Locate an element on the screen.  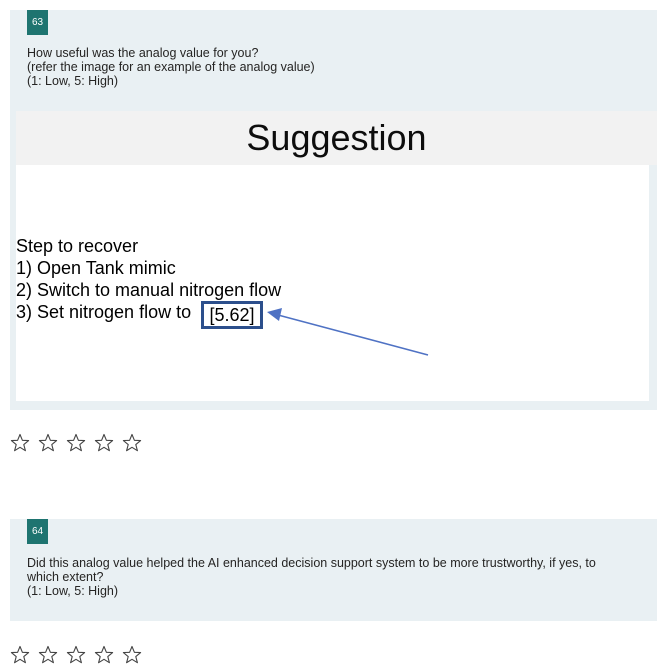
question-number-badge: 64 is located at coordinates (37, 531).